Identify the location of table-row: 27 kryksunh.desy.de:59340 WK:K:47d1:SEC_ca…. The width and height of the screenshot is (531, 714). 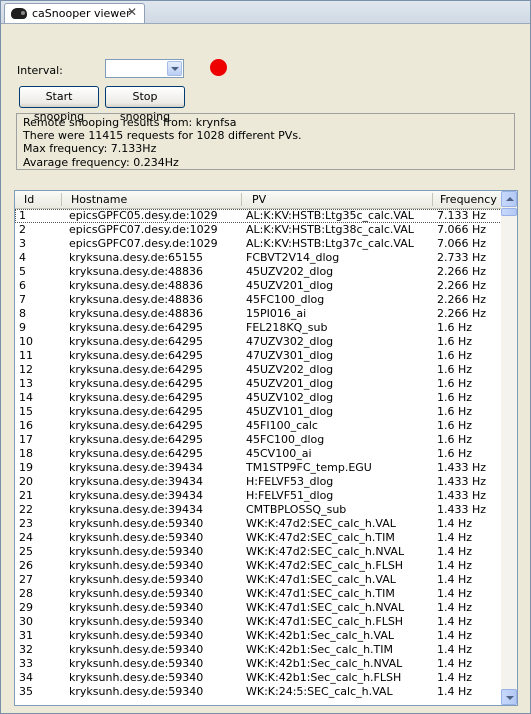
(258, 580).